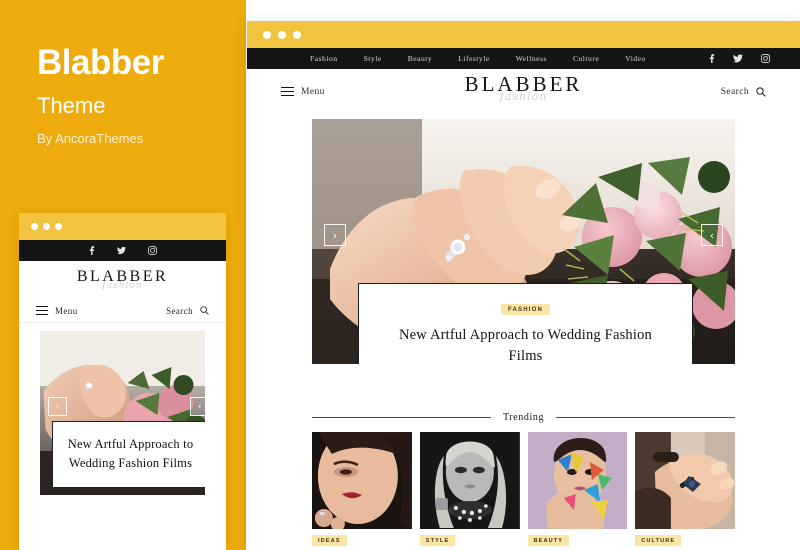 This screenshot has height=550, width=800. What do you see at coordinates (267, 34) in the screenshot?
I see `window-dot-close` at bounding box center [267, 34].